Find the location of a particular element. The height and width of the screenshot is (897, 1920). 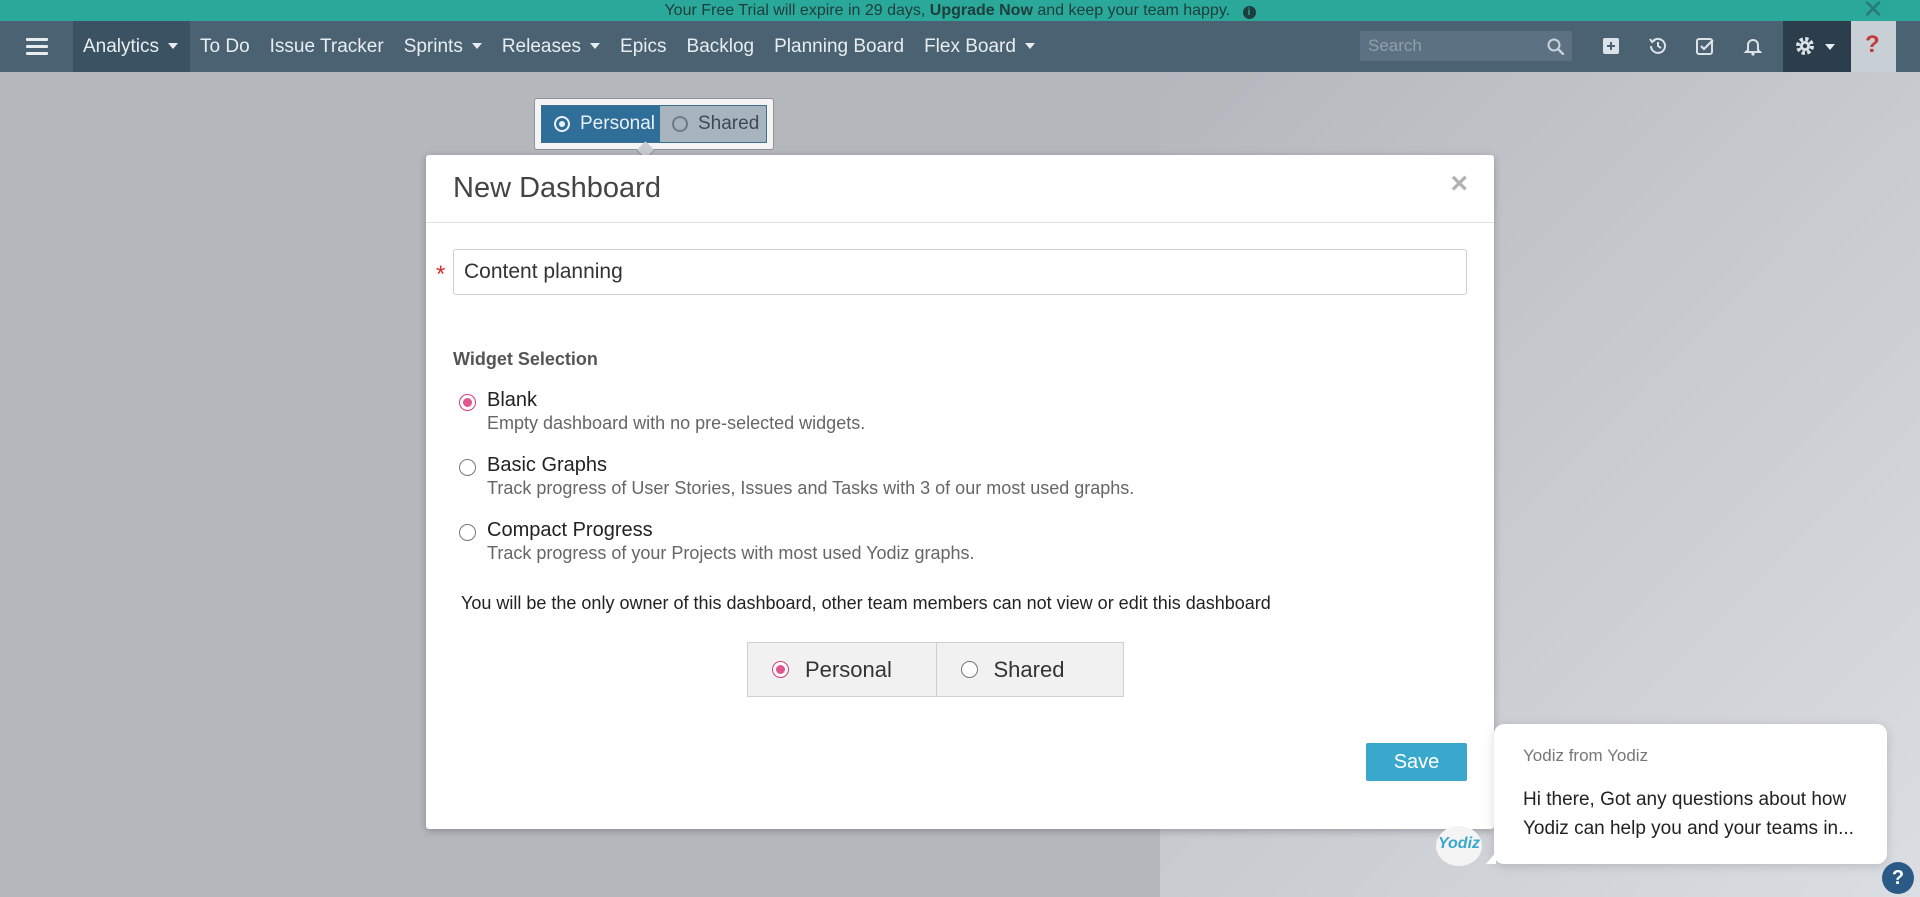

nav-item-sprints: Sprints is located at coordinates (443, 46).